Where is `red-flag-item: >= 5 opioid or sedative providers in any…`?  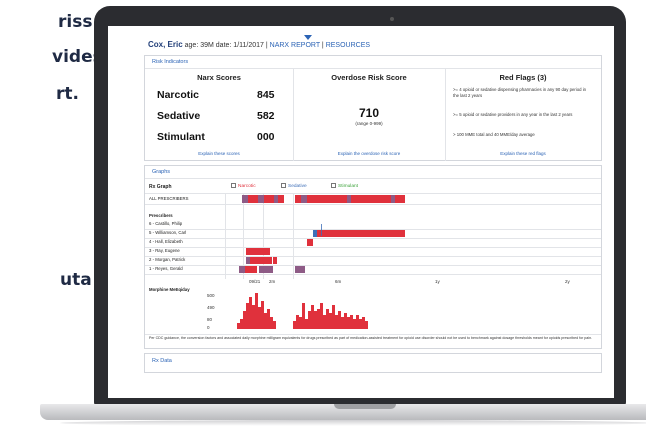 red-flag-item: >= 5 opioid or sedative providers in any… is located at coordinates (513, 114).